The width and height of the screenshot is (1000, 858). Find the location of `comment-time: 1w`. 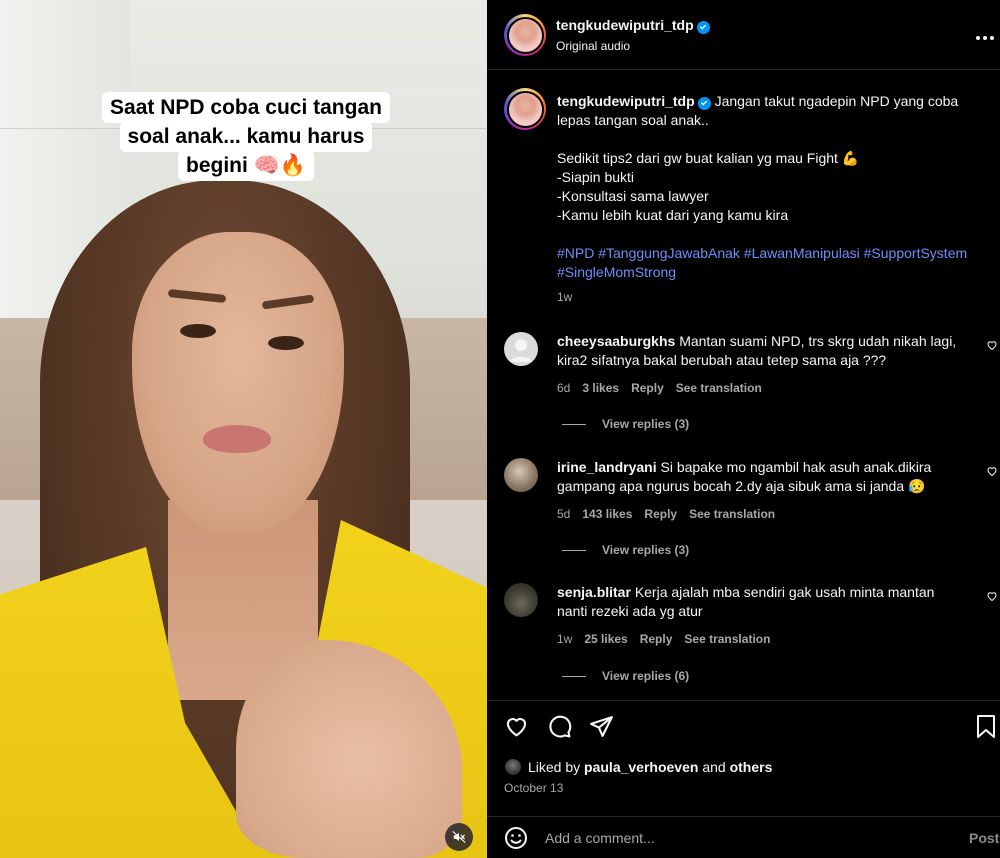

comment-time: 1w is located at coordinates (564, 639).